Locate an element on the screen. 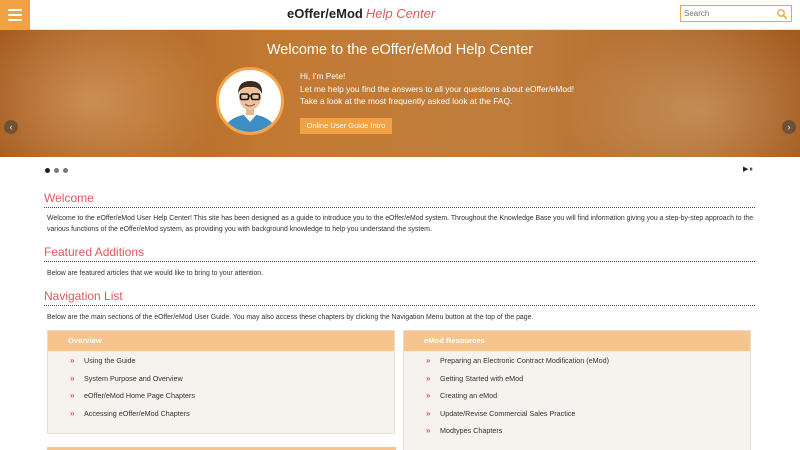 This screenshot has height=450, width=800. header: eOffer/eMod Help Center is located at coordinates (400, 15).